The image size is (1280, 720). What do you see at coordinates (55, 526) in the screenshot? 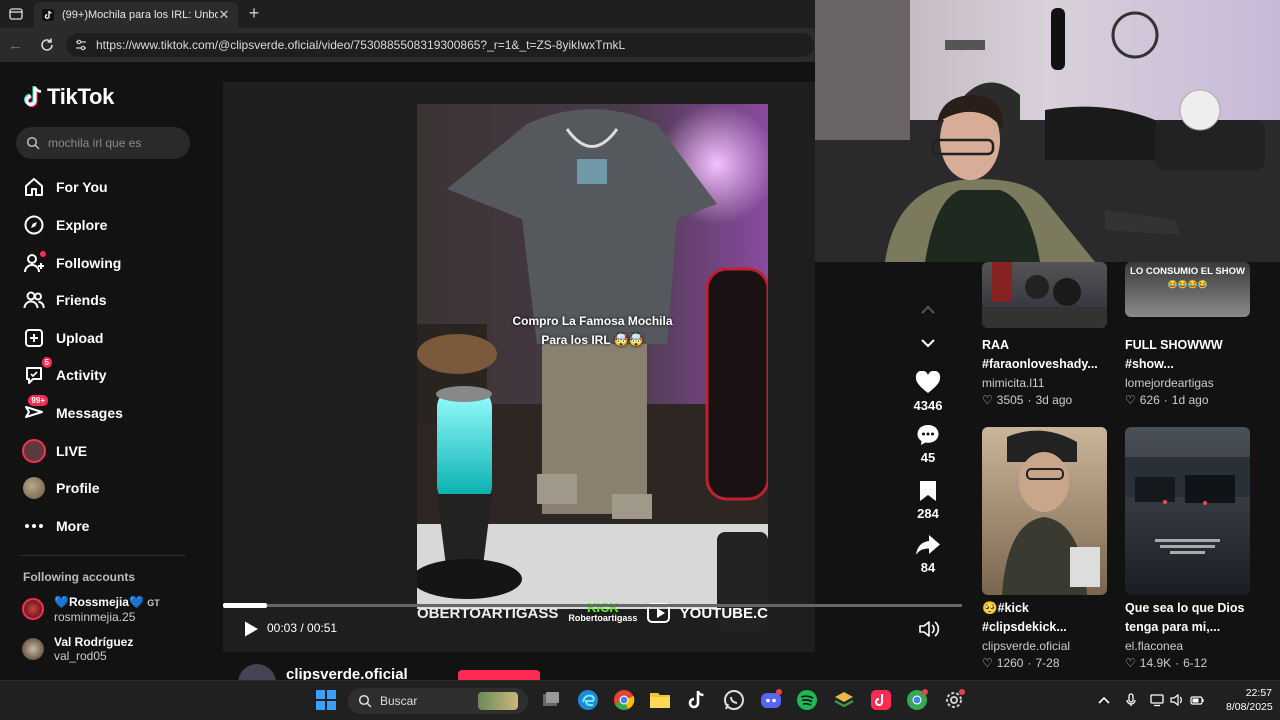
I see `sidebar-item-more: More` at bounding box center [55, 526].